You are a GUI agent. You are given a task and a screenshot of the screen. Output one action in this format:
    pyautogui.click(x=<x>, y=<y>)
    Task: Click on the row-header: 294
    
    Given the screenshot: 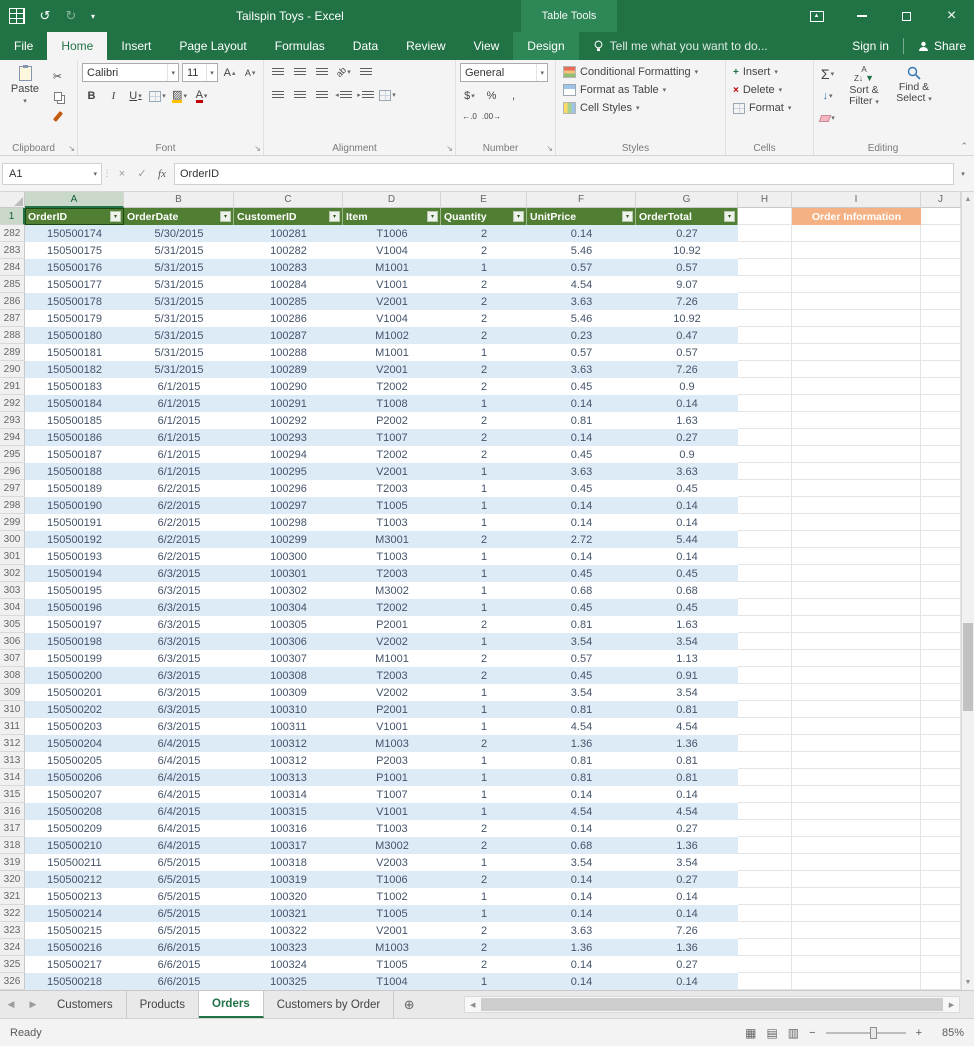 What is the action you would take?
    pyautogui.click(x=12, y=437)
    